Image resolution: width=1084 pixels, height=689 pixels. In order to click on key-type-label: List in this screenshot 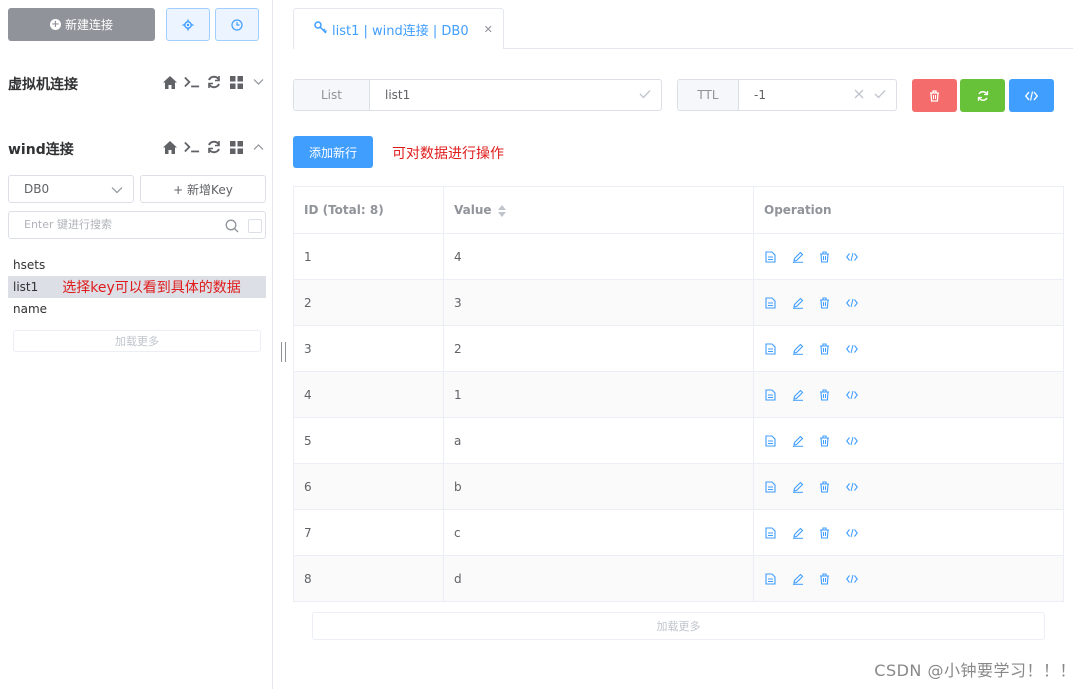, I will do `click(332, 95)`.